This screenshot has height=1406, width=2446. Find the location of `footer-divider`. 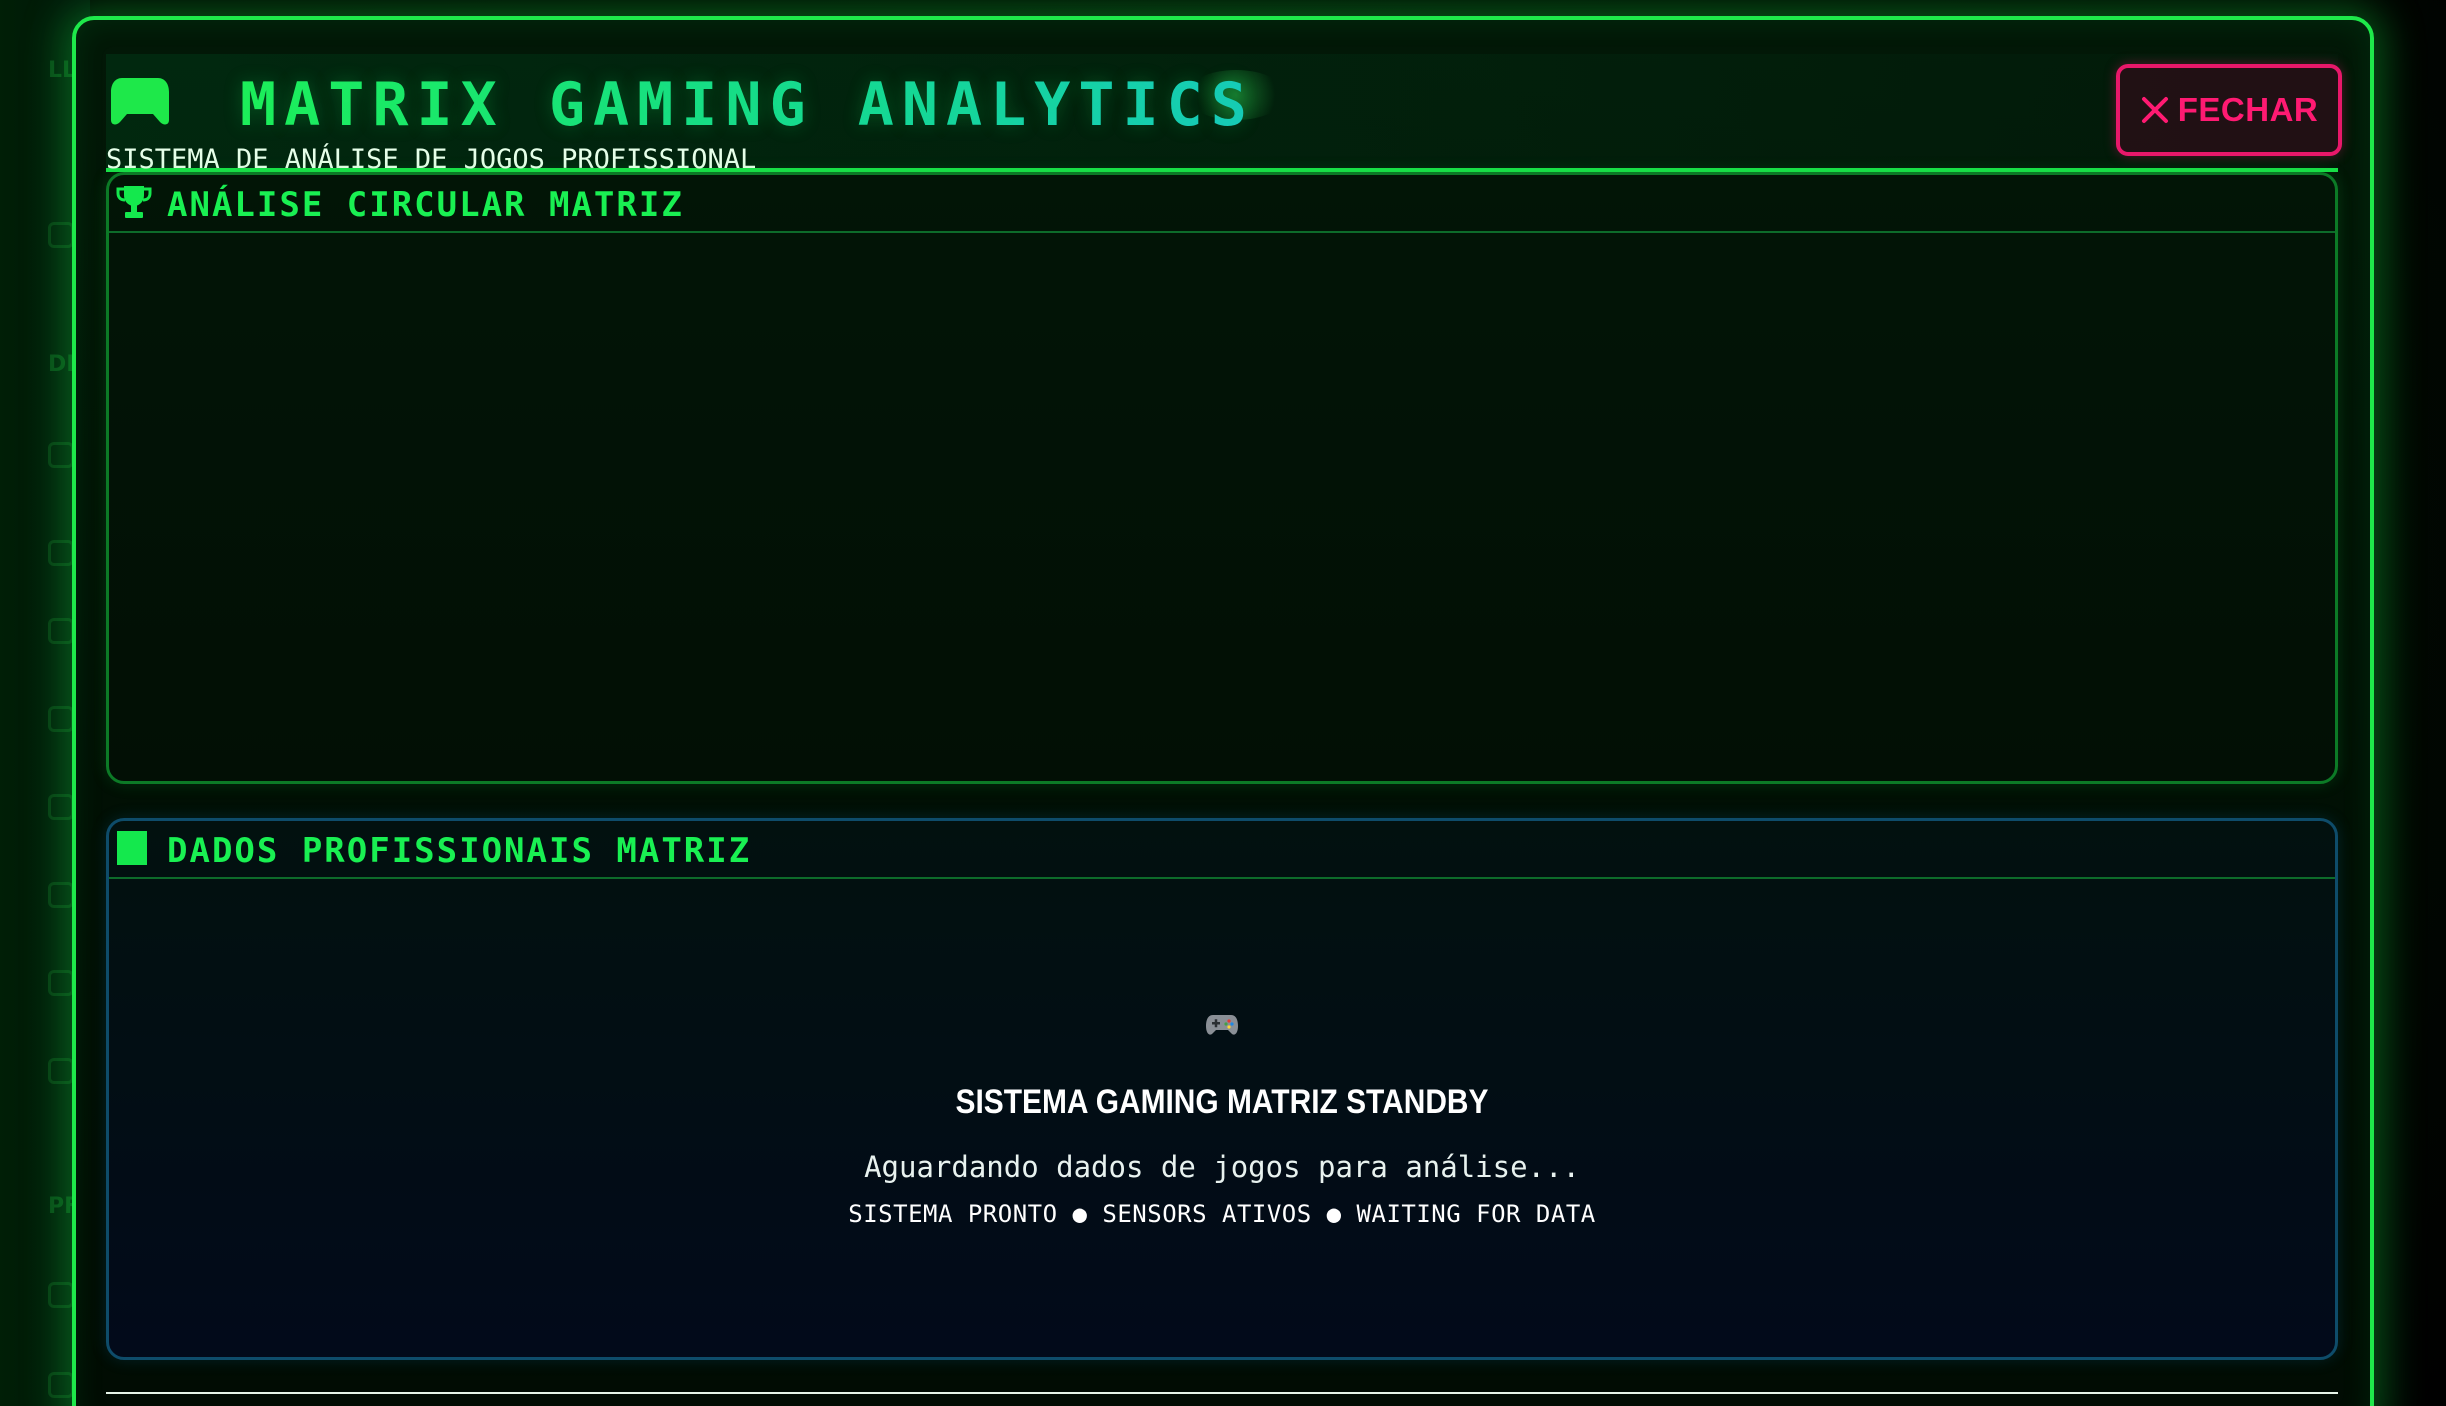

footer-divider is located at coordinates (1222, 1393).